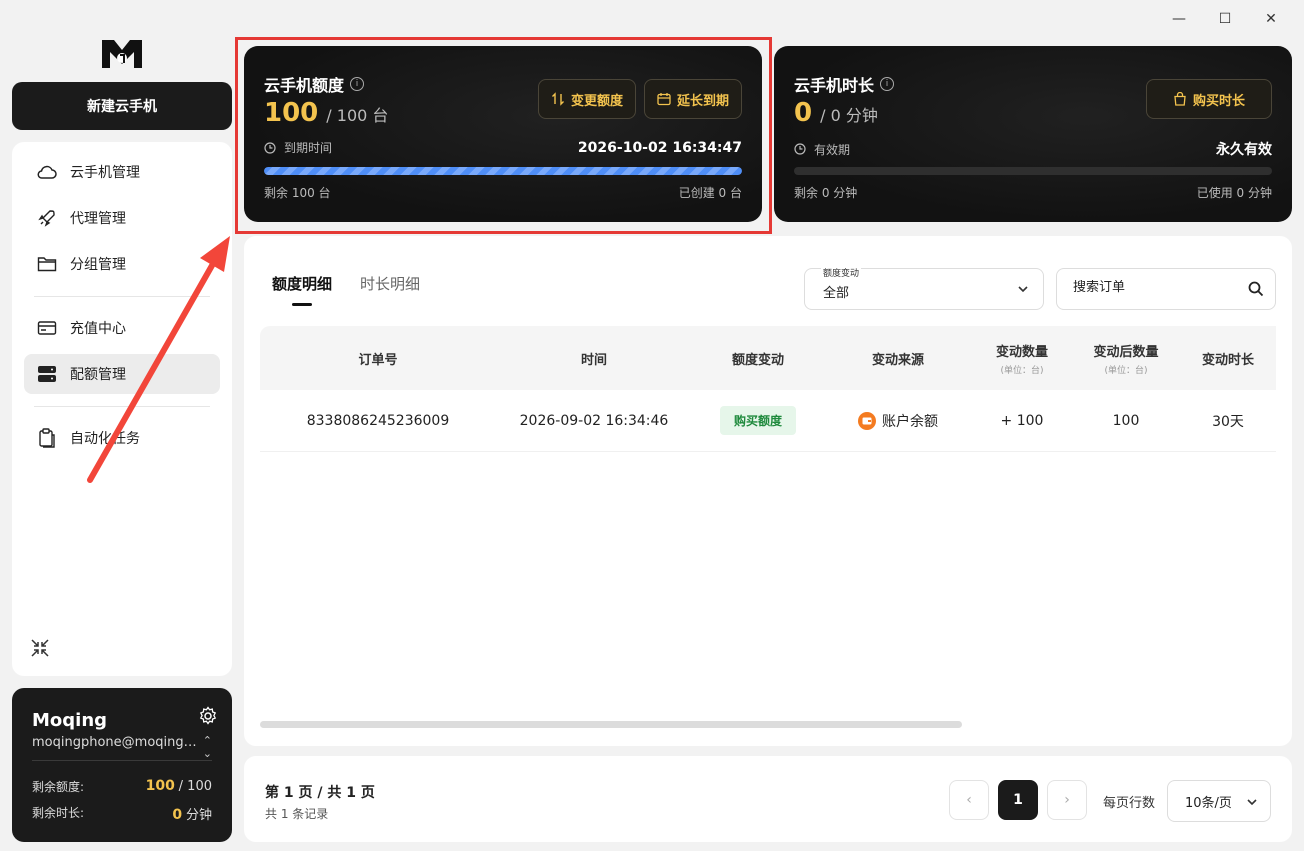  Describe the element at coordinates (390, 288) in the screenshot. I see `tab-time-detail: 时长明细` at that location.